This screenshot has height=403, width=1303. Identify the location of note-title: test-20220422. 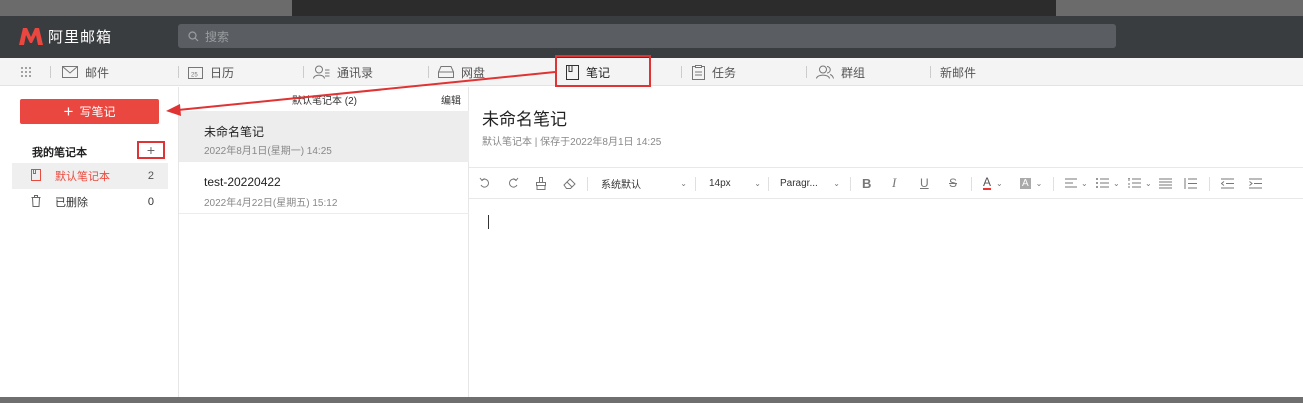
(242, 182).